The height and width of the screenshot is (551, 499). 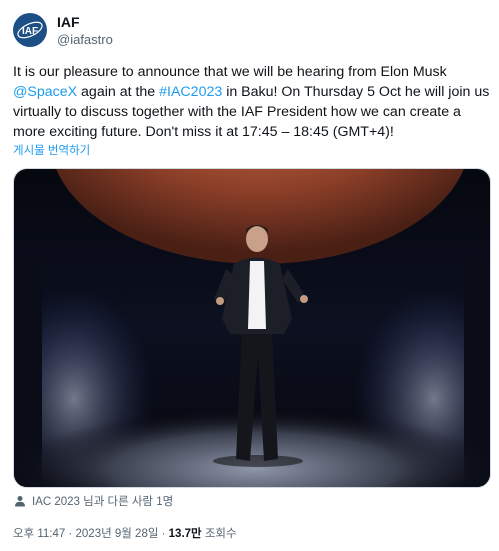 I want to click on tweet-meta: 오후 11:47 · 2023년 9월 28일 · 13.7만 조회수, so click(x=125, y=533).